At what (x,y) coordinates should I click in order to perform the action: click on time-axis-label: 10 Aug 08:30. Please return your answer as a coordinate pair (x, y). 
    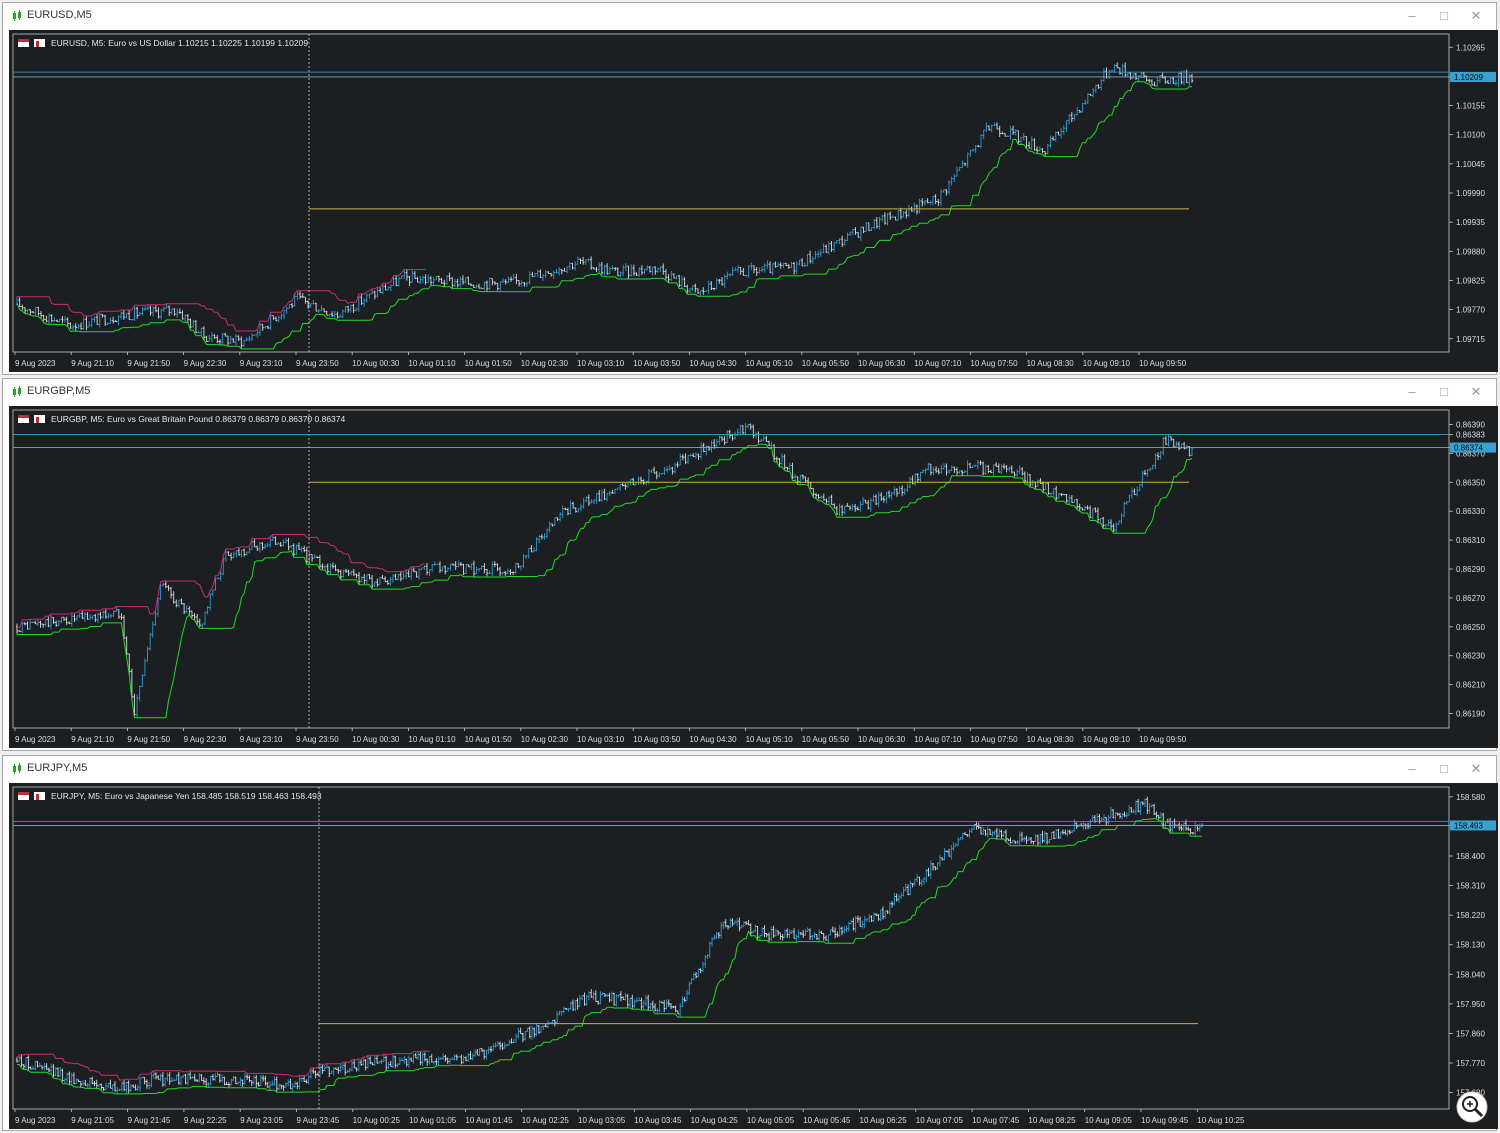
    Looking at the image, I should click on (1051, 739).